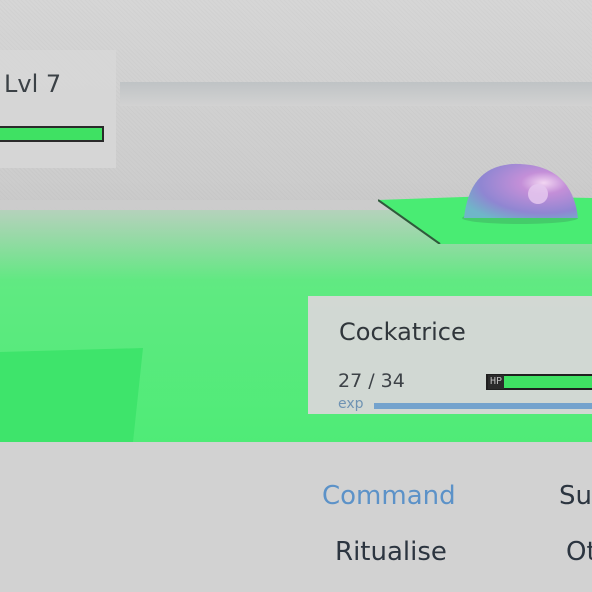 This screenshot has width=592, height=592. What do you see at coordinates (483, 406) in the screenshot?
I see `player-exp-bar` at bounding box center [483, 406].